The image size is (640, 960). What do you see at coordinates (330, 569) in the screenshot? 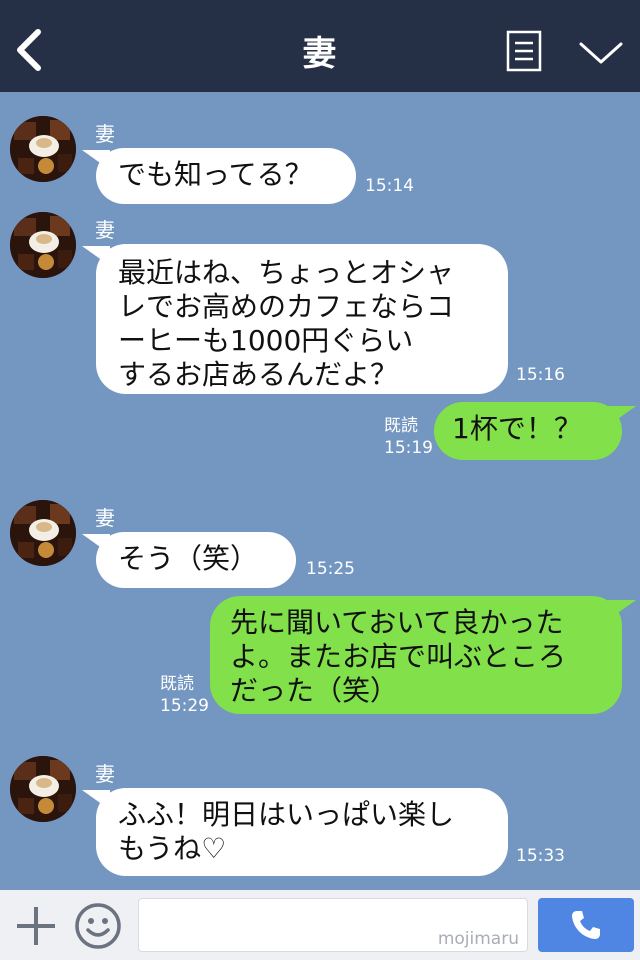
I see `message-time: 15:25` at bounding box center [330, 569].